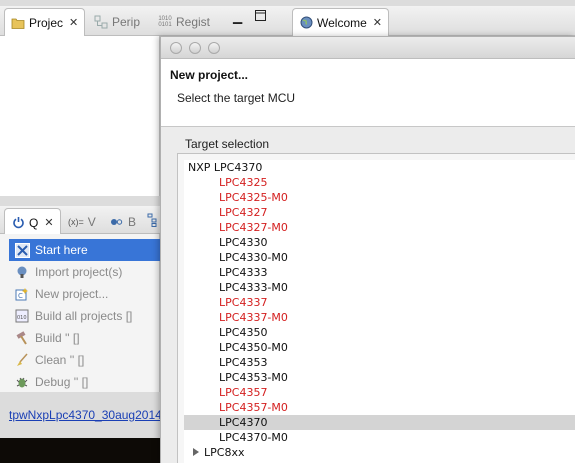  Describe the element at coordinates (237, 17) in the screenshot. I see `minimize-icon: ▁` at that location.